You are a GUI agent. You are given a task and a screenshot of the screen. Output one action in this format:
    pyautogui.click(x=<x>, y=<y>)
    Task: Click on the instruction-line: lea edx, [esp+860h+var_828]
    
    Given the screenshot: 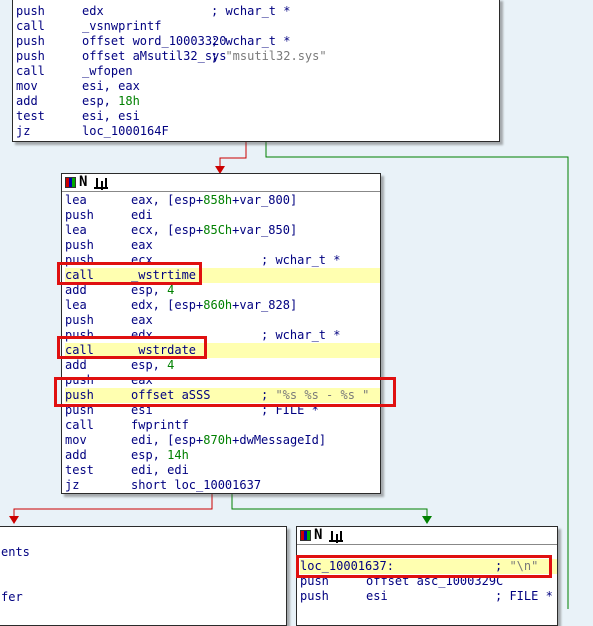 What is the action you would take?
    pyautogui.click(x=222, y=305)
    